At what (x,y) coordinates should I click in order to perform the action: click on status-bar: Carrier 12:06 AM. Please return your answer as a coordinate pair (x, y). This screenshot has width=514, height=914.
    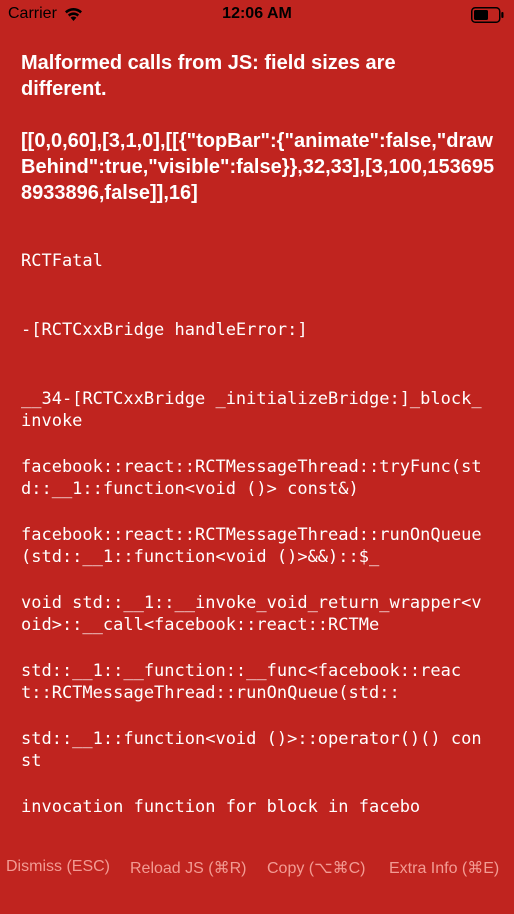
    Looking at the image, I should click on (257, 15).